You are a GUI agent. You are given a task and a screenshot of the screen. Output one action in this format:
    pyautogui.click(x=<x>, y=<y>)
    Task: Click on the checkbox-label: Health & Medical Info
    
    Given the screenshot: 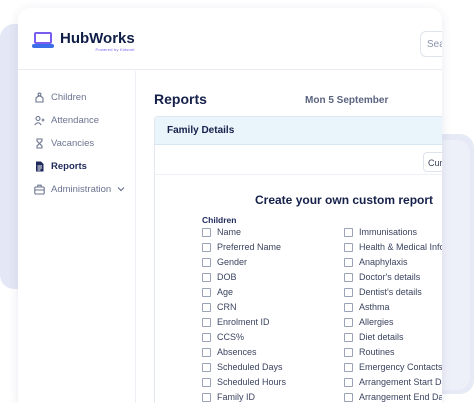 What is the action you would take?
    pyautogui.click(x=400, y=247)
    